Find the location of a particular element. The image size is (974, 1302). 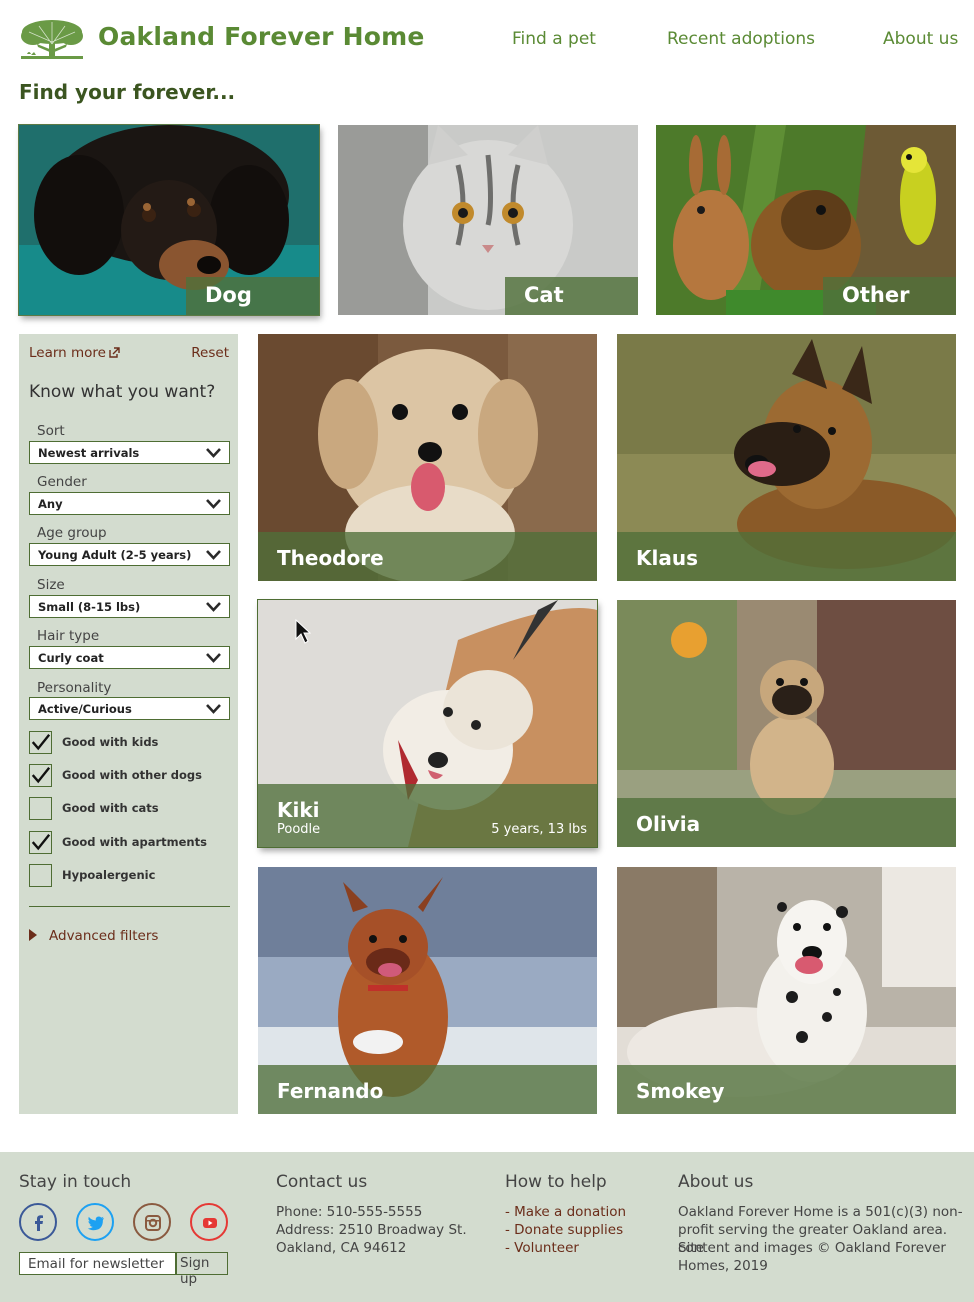

youtube-icon is located at coordinates (209, 1222).